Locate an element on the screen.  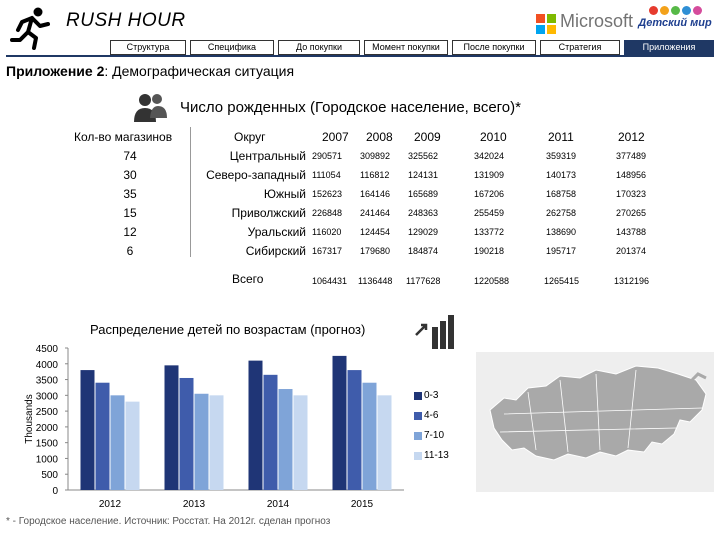
birth-count-cell: 195717 is located at coordinates (561, 251).